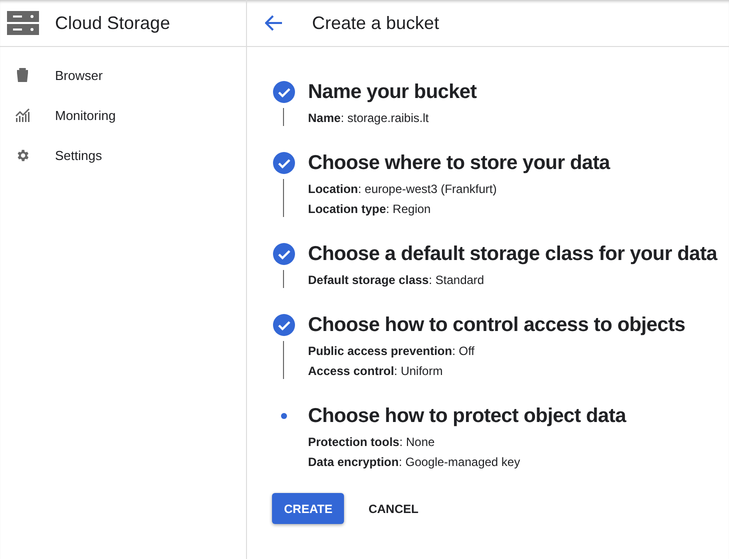 The image size is (729, 559). I want to click on step-title: Choose a default storage class for your data, so click(513, 254).